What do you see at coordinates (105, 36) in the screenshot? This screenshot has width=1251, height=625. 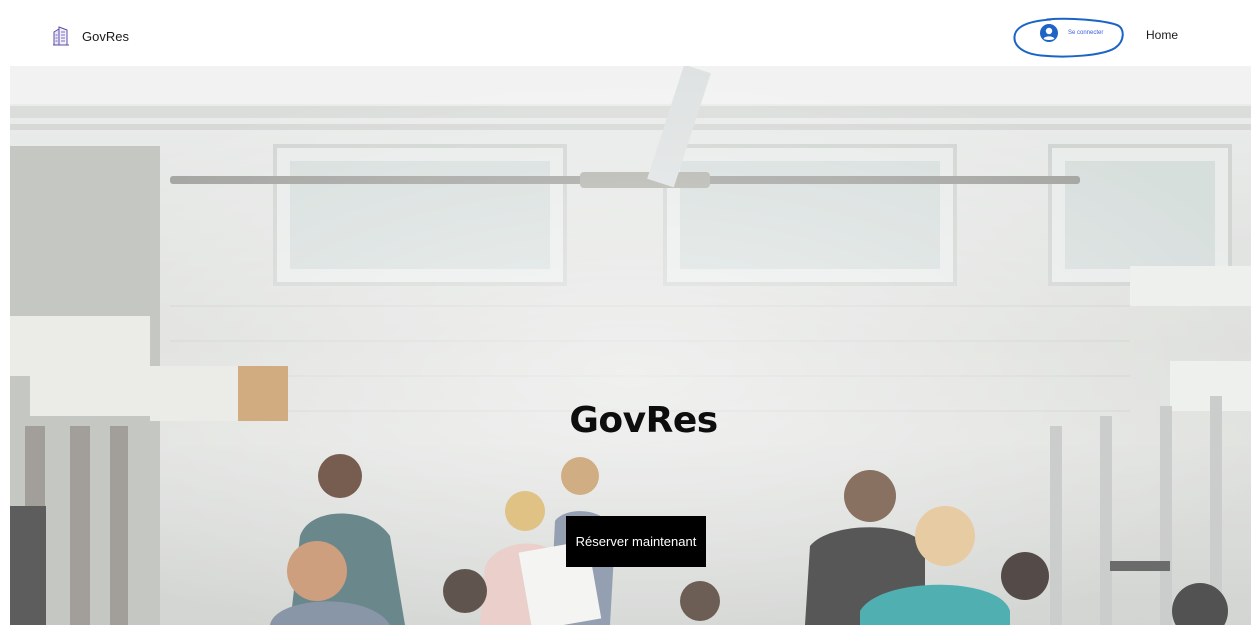 I see `site-name: GovRes` at bounding box center [105, 36].